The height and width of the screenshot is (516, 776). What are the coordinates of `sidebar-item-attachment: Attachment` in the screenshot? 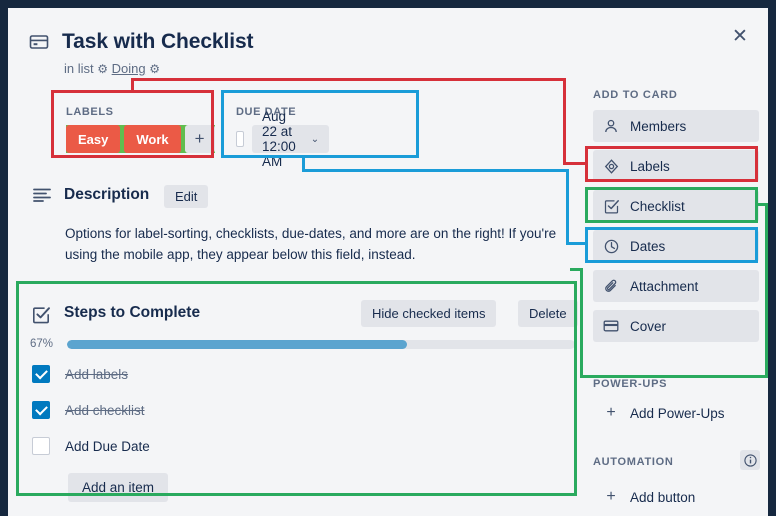 It's located at (676, 286).